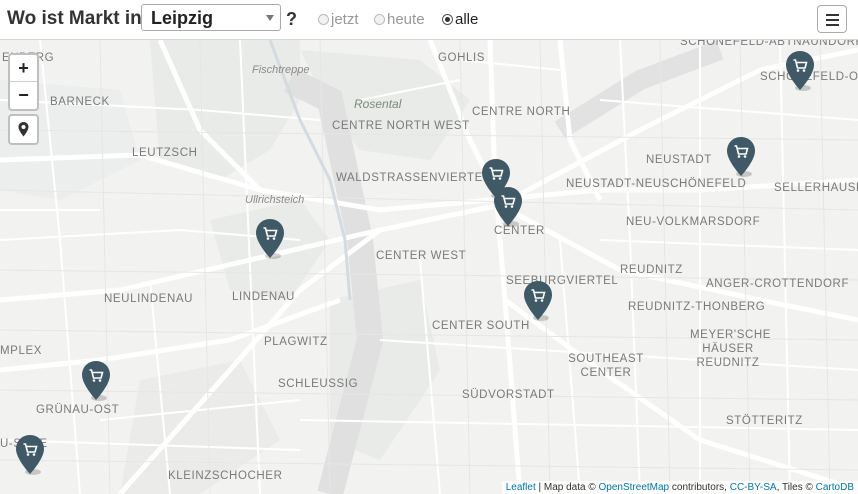 This screenshot has height=494, width=858. What do you see at coordinates (23, 68) in the screenshot?
I see `zoom-in-button: +` at bounding box center [23, 68].